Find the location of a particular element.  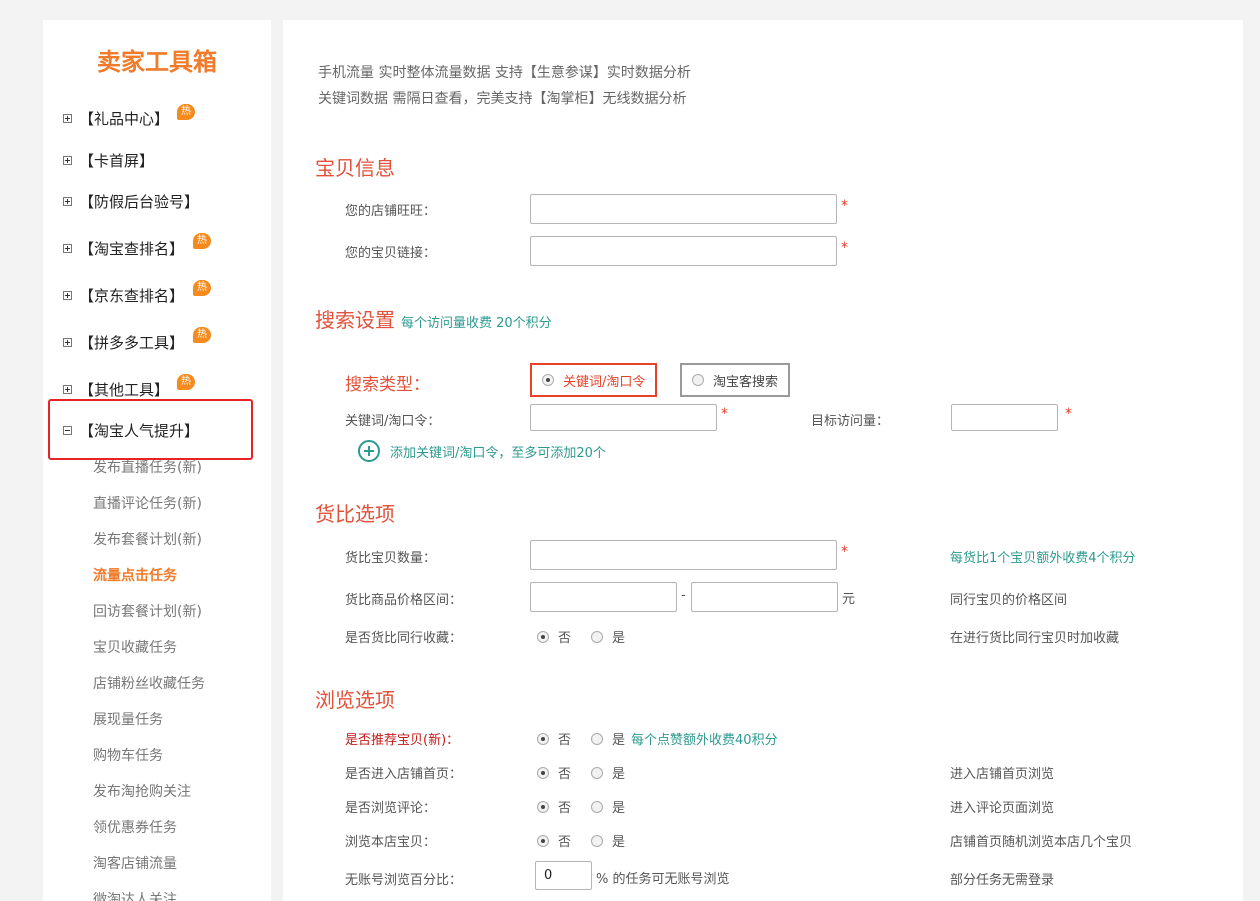

menu-item-anti-fake: 【防假后台验号】 is located at coordinates (131, 201).